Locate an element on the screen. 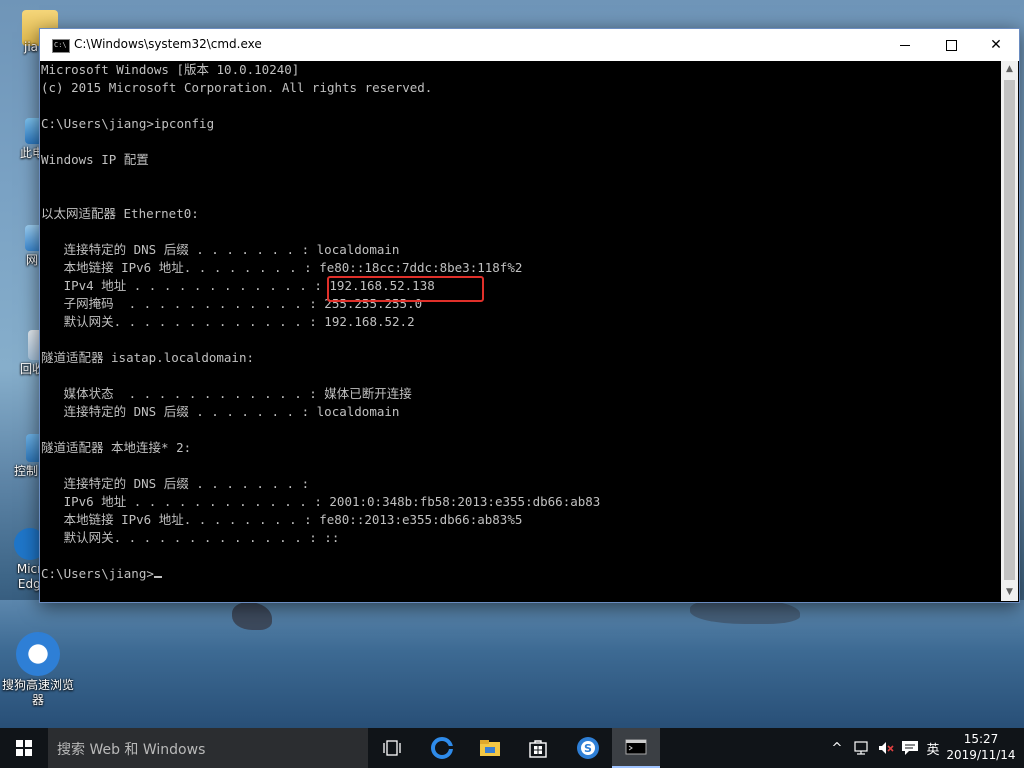 This screenshot has height=768, width=1024. task-view-icon is located at coordinates (392, 748).